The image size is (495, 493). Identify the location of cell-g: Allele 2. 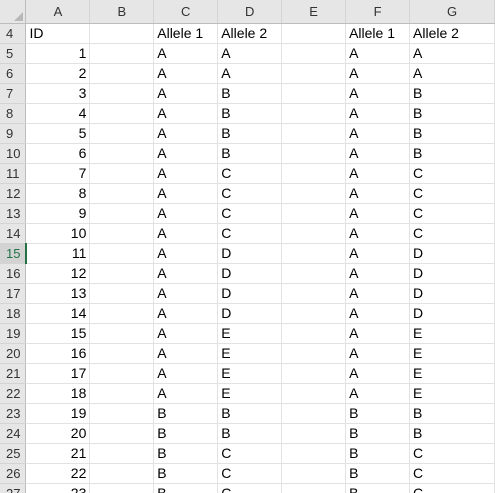
(452, 33).